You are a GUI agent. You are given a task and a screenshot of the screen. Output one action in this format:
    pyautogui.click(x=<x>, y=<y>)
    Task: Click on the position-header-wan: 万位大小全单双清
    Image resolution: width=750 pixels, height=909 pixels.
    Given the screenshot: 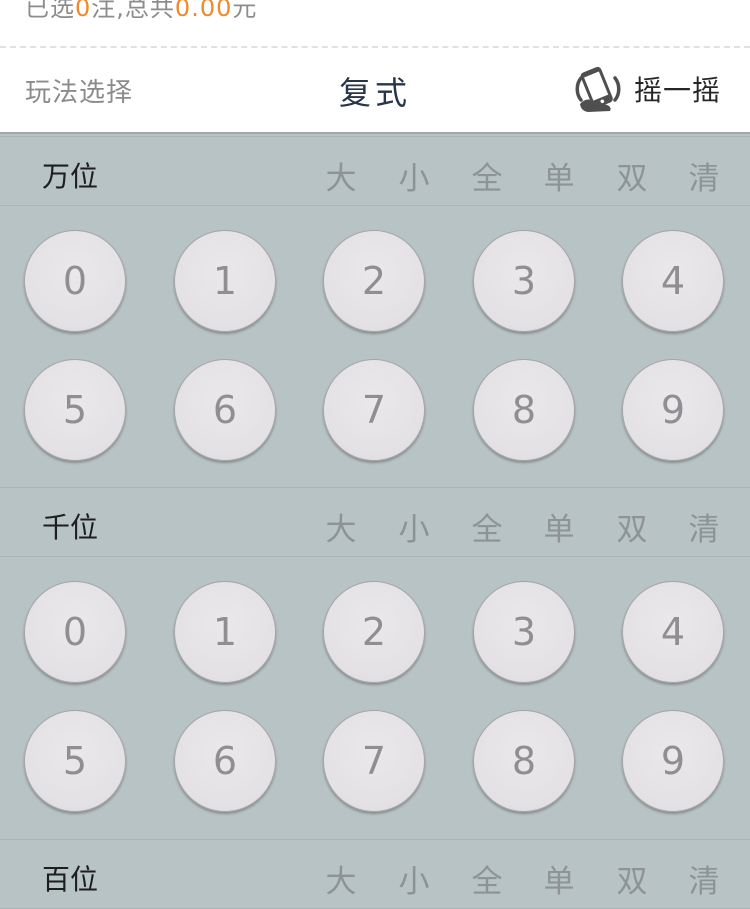 What is the action you would take?
    pyautogui.click(x=375, y=171)
    